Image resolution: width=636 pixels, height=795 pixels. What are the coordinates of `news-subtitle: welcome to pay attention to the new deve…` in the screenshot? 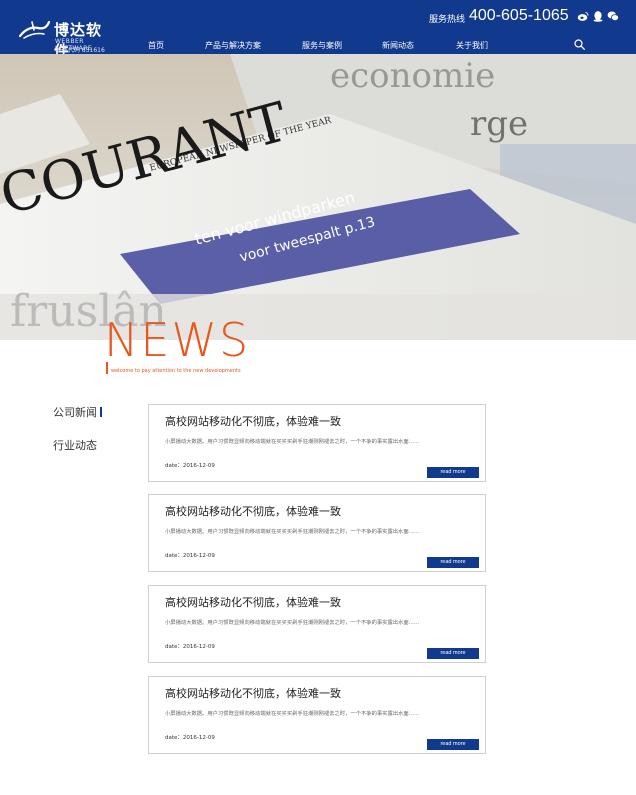 It's located at (176, 371).